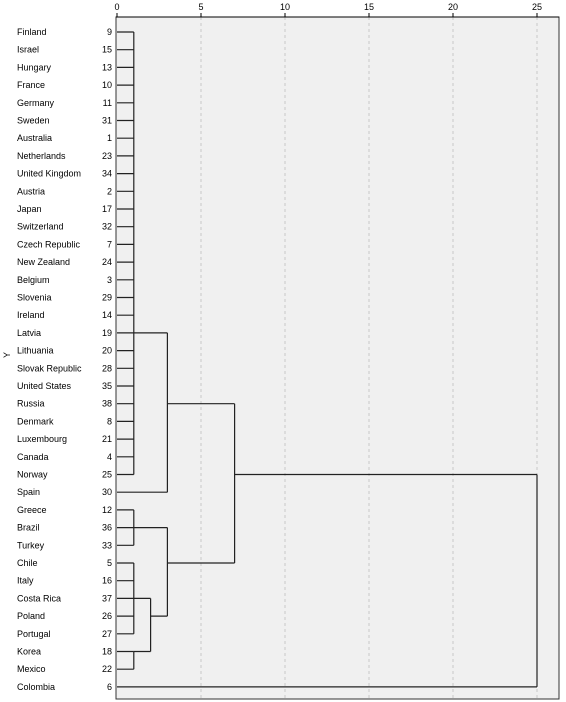 Image resolution: width=566 pixels, height=702 pixels. Describe the element at coordinates (33, 121) in the screenshot. I see `leaf-label: Sweden` at that location.